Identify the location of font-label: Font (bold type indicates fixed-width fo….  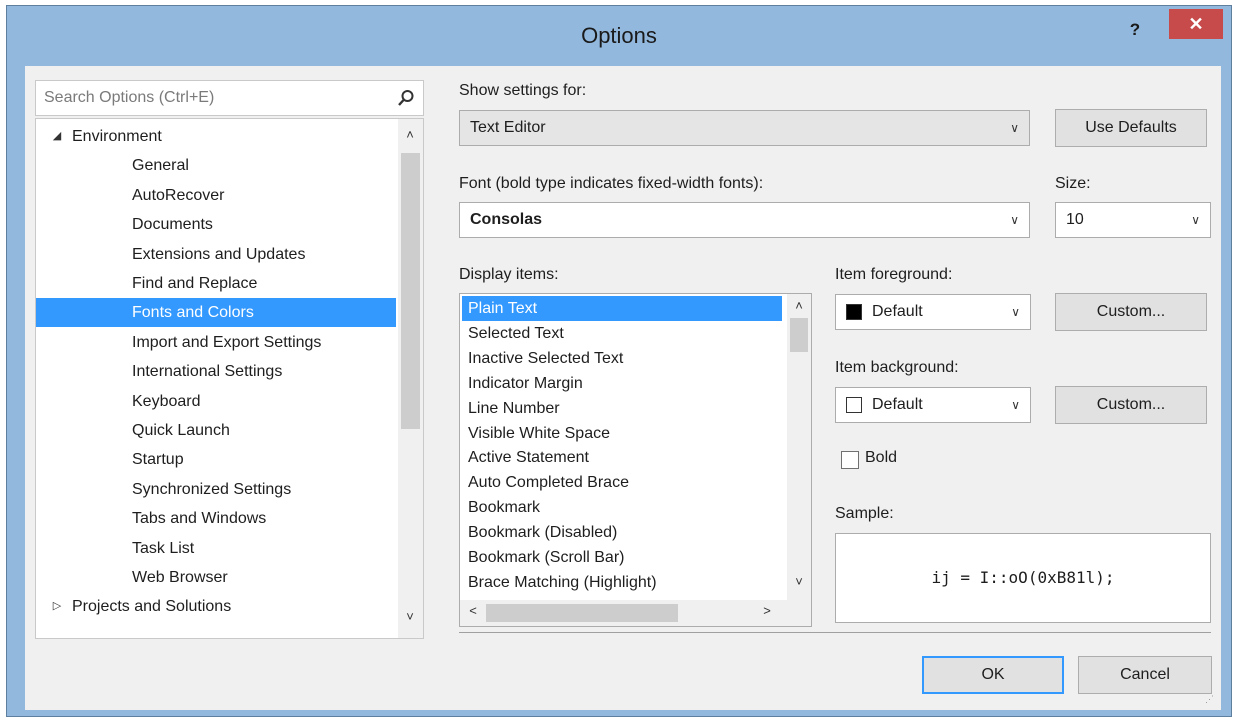
(611, 183).